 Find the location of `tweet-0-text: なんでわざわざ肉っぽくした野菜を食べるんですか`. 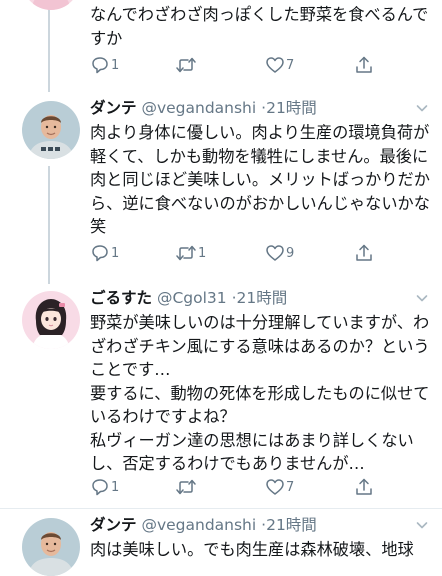

tweet-0-text: なんでわざわざ肉っぽくした野菜を食べるんですか is located at coordinates (259, 26).